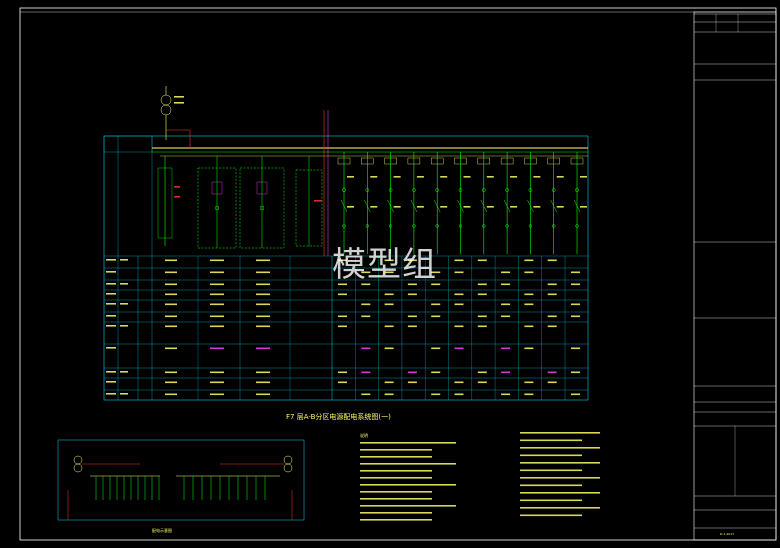 The image size is (780, 548). I want to click on inset-distribution-diagram, so click(181, 480).